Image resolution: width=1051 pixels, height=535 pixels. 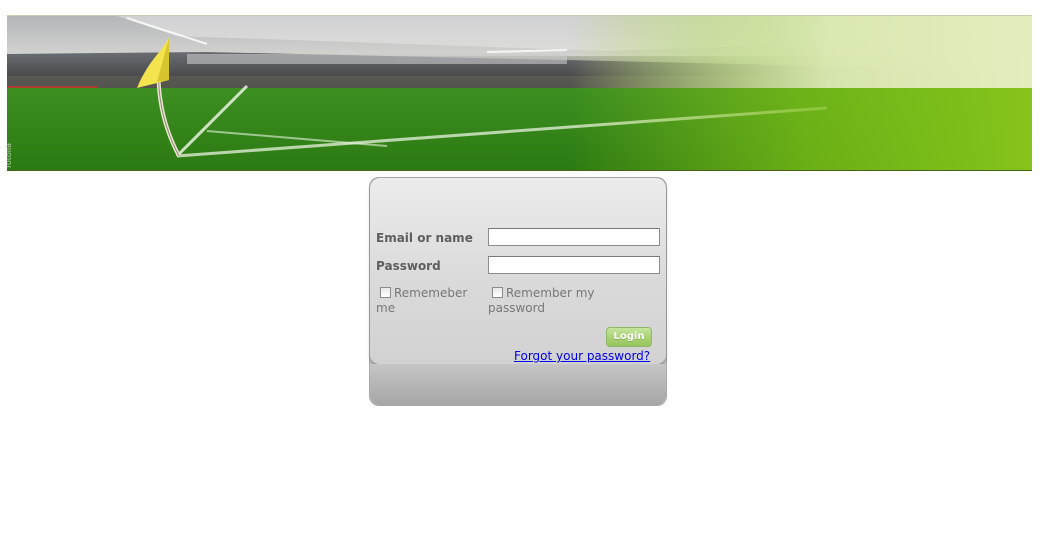 I want to click on remember-password-checkbox, so click(x=497, y=292).